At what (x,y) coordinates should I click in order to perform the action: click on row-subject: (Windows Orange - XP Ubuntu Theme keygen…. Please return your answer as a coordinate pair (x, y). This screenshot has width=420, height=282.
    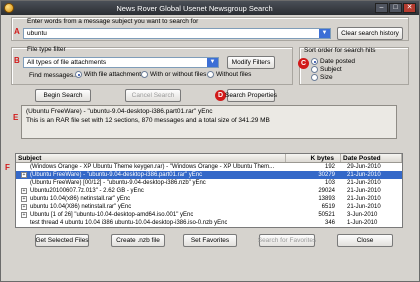
    Looking at the image, I should click on (152, 167).